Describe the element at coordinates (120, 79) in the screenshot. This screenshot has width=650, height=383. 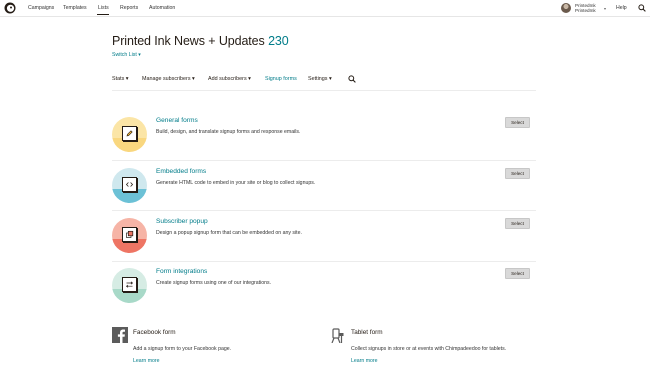
I see `tab-stats: Stats ▾` at that location.